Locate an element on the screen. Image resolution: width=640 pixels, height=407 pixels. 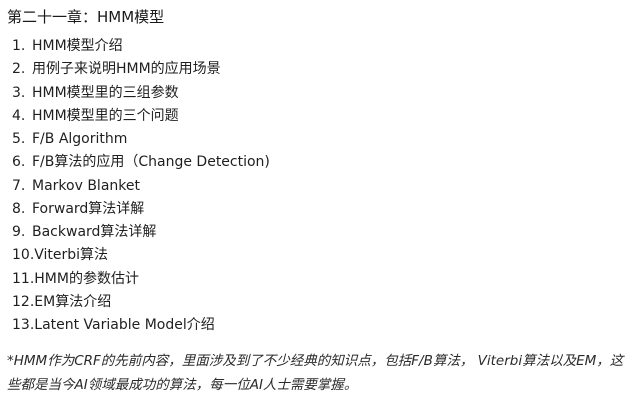
toc-item-number: 3. is located at coordinates (19, 92).